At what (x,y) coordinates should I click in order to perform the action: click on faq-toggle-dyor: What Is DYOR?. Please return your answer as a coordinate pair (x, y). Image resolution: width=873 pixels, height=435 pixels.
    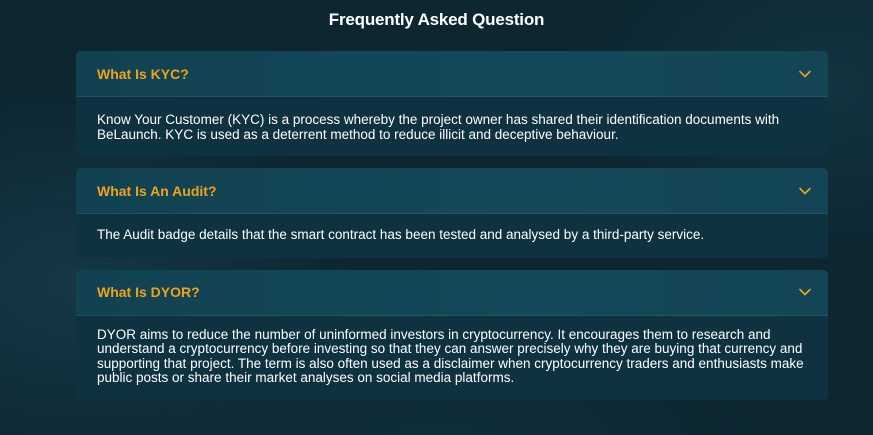
    Looking at the image, I should click on (452, 292).